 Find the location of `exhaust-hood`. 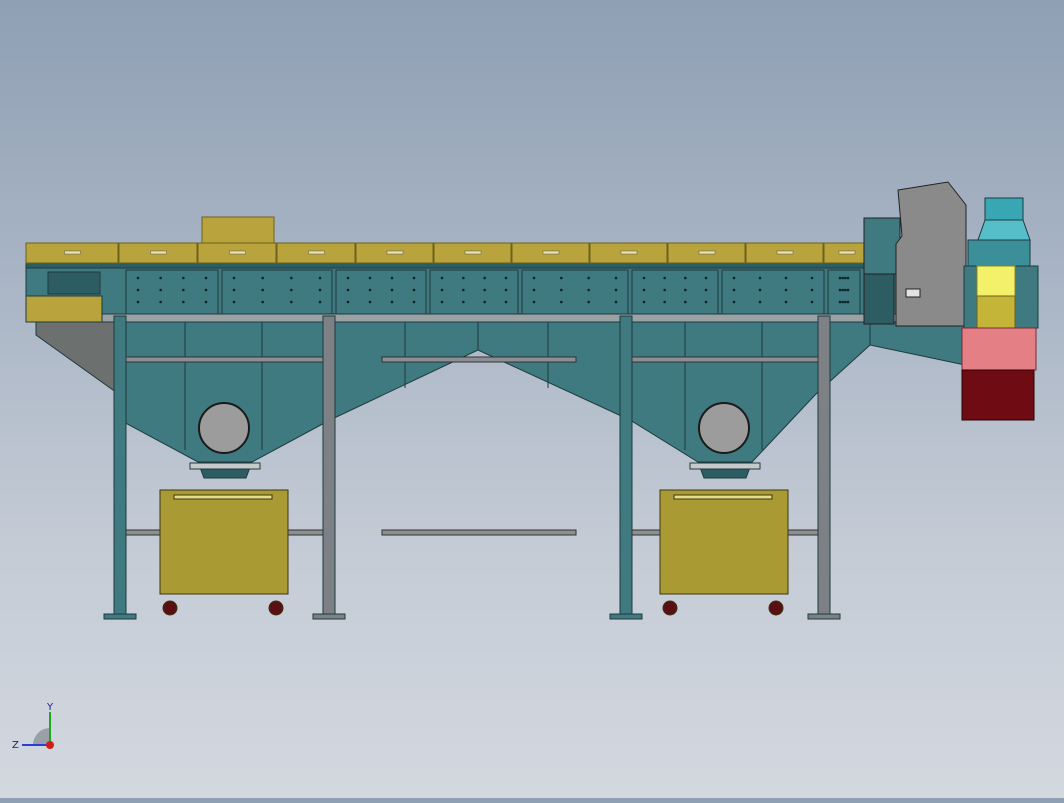

exhaust-hood is located at coordinates (1004, 230).